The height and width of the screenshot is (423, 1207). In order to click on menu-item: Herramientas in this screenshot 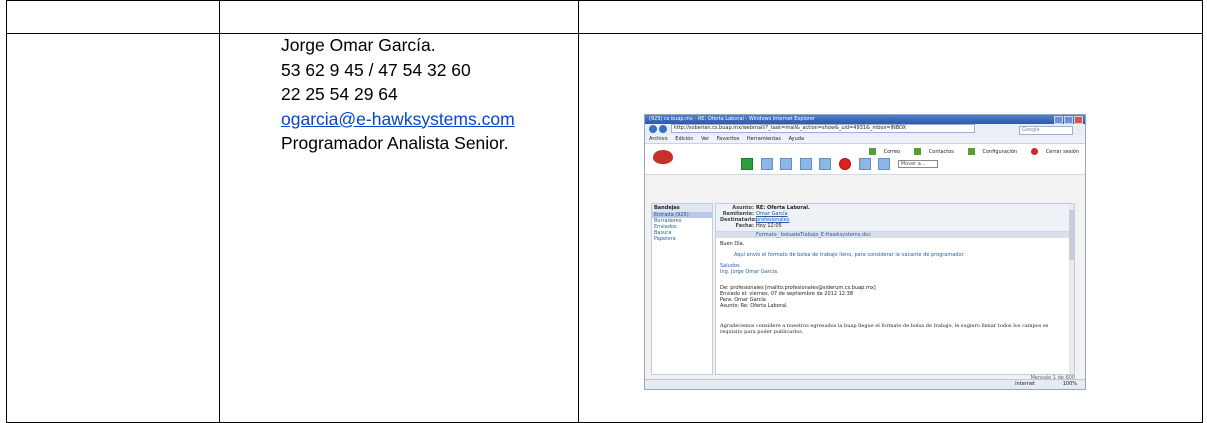, I will do `click(763, 139)`.